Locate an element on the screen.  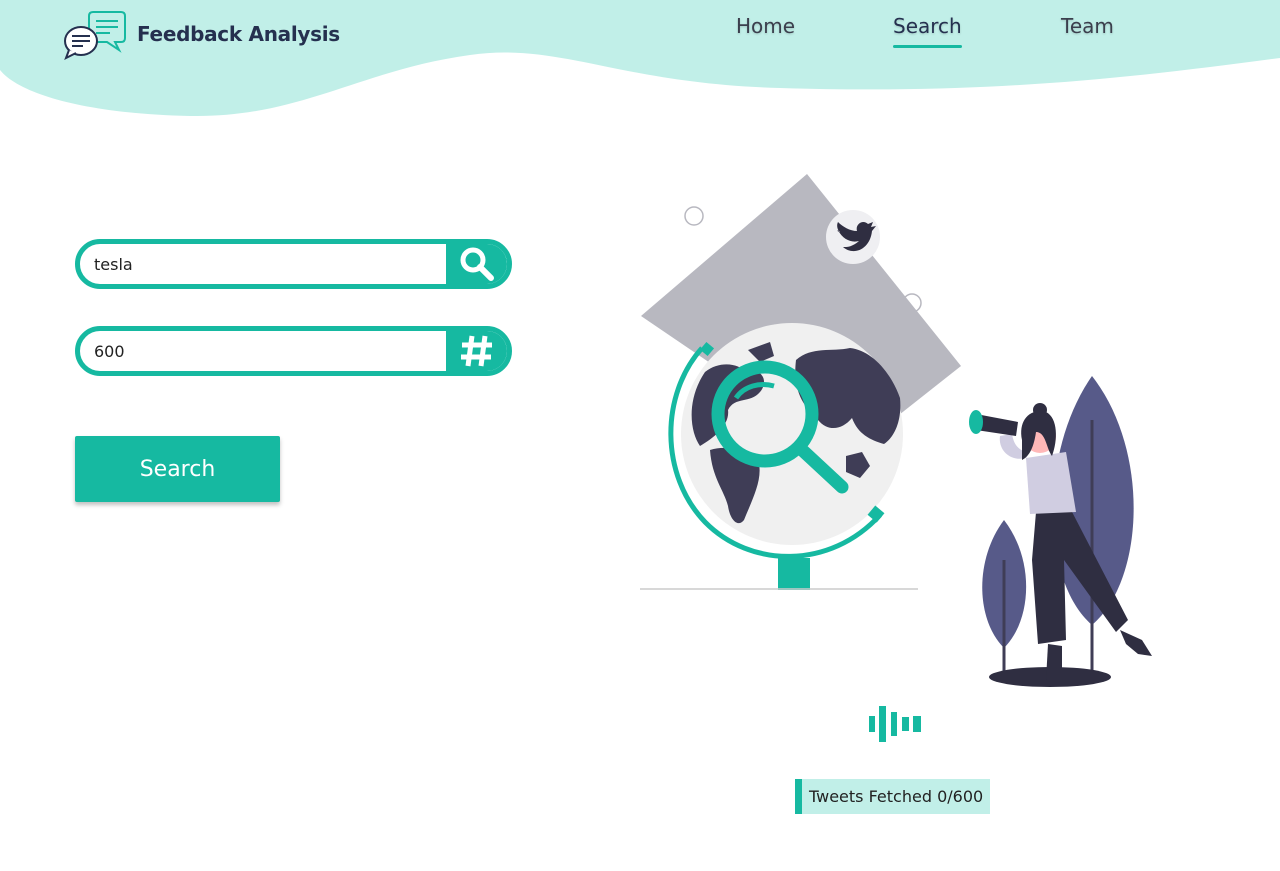
keyword-search-button is located at coordinates (476, 264).